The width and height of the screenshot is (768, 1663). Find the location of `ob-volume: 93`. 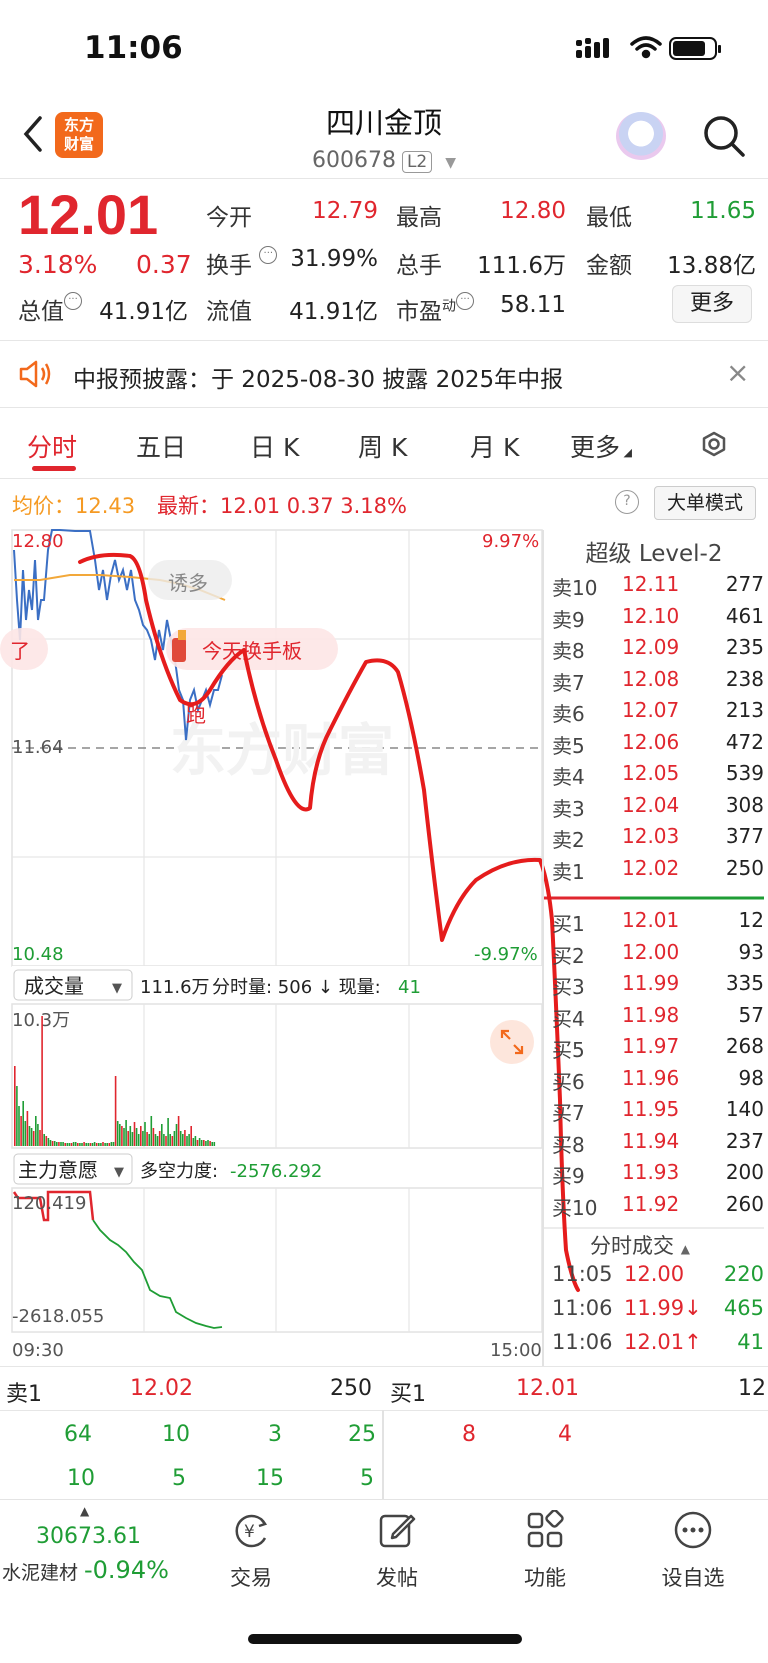

ob-volume: 93 is located at coordinates (751, 951).